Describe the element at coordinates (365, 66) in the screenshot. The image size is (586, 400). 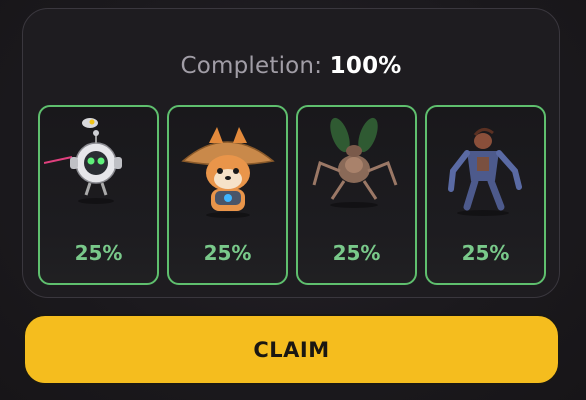
I see `completion-value: 100%` at that location.